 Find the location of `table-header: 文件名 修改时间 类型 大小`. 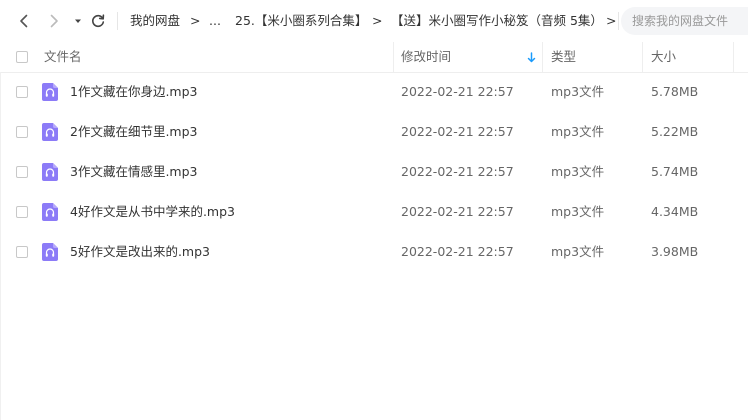

table-header: 文件名 修改时间 类型 大小 is located at coordinates (374, 57).